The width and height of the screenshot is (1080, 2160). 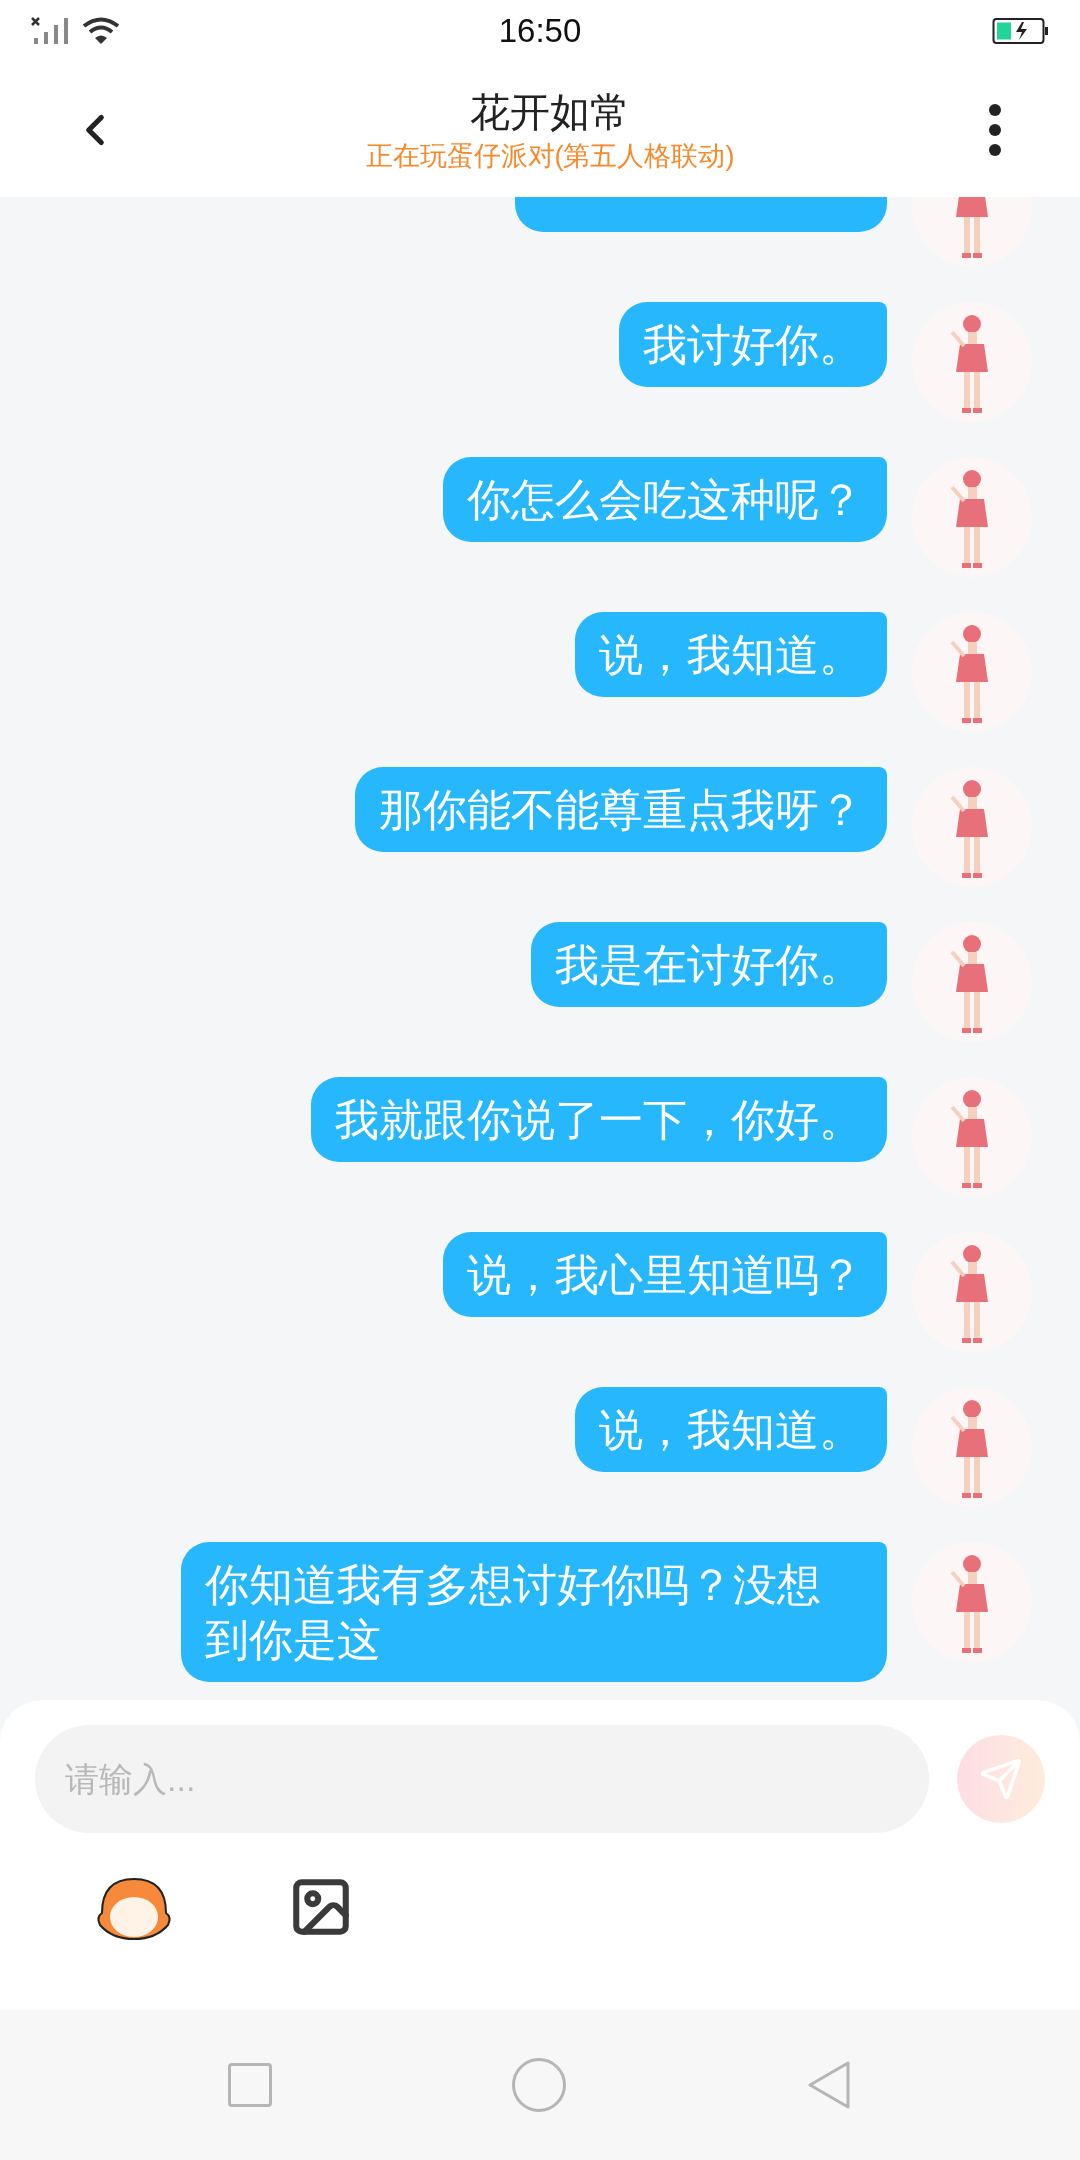 I want to click on message-bubble: 你怎么会吃这种呢？, so click(x=665, y=499).